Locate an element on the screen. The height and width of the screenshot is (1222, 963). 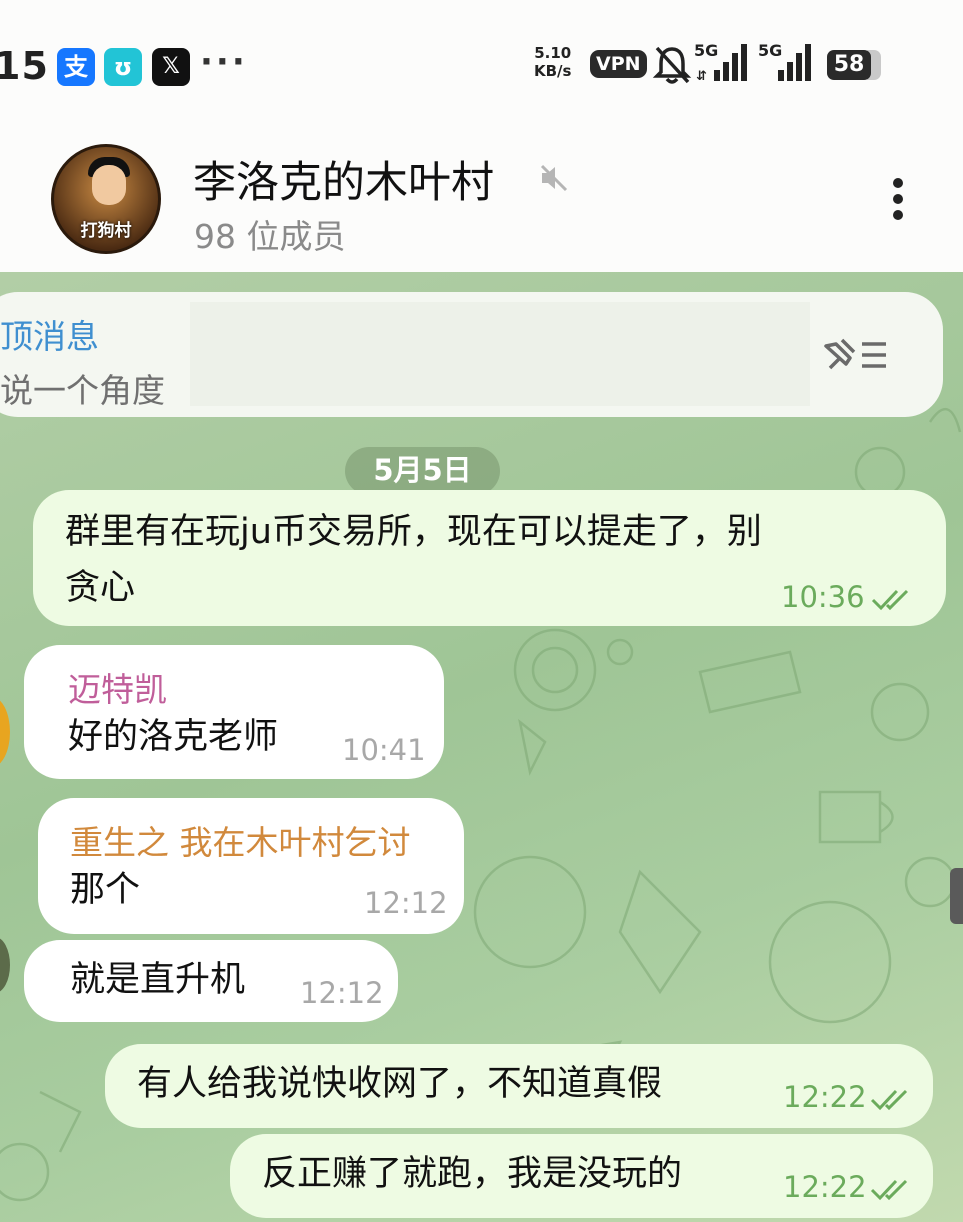
sender-name: 重生之 我在木叶村乞讨 is located at coordinates (240, 840).